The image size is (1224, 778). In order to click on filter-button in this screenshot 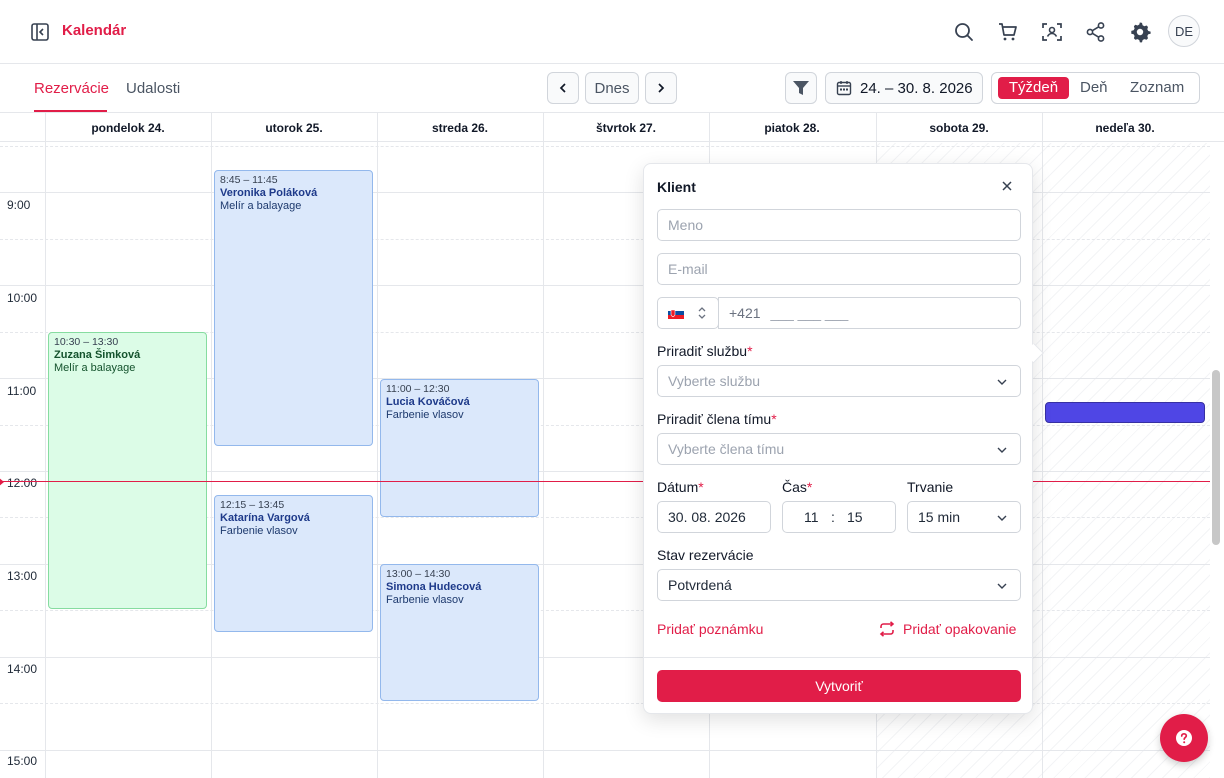, I will do `click(801, 88)`.